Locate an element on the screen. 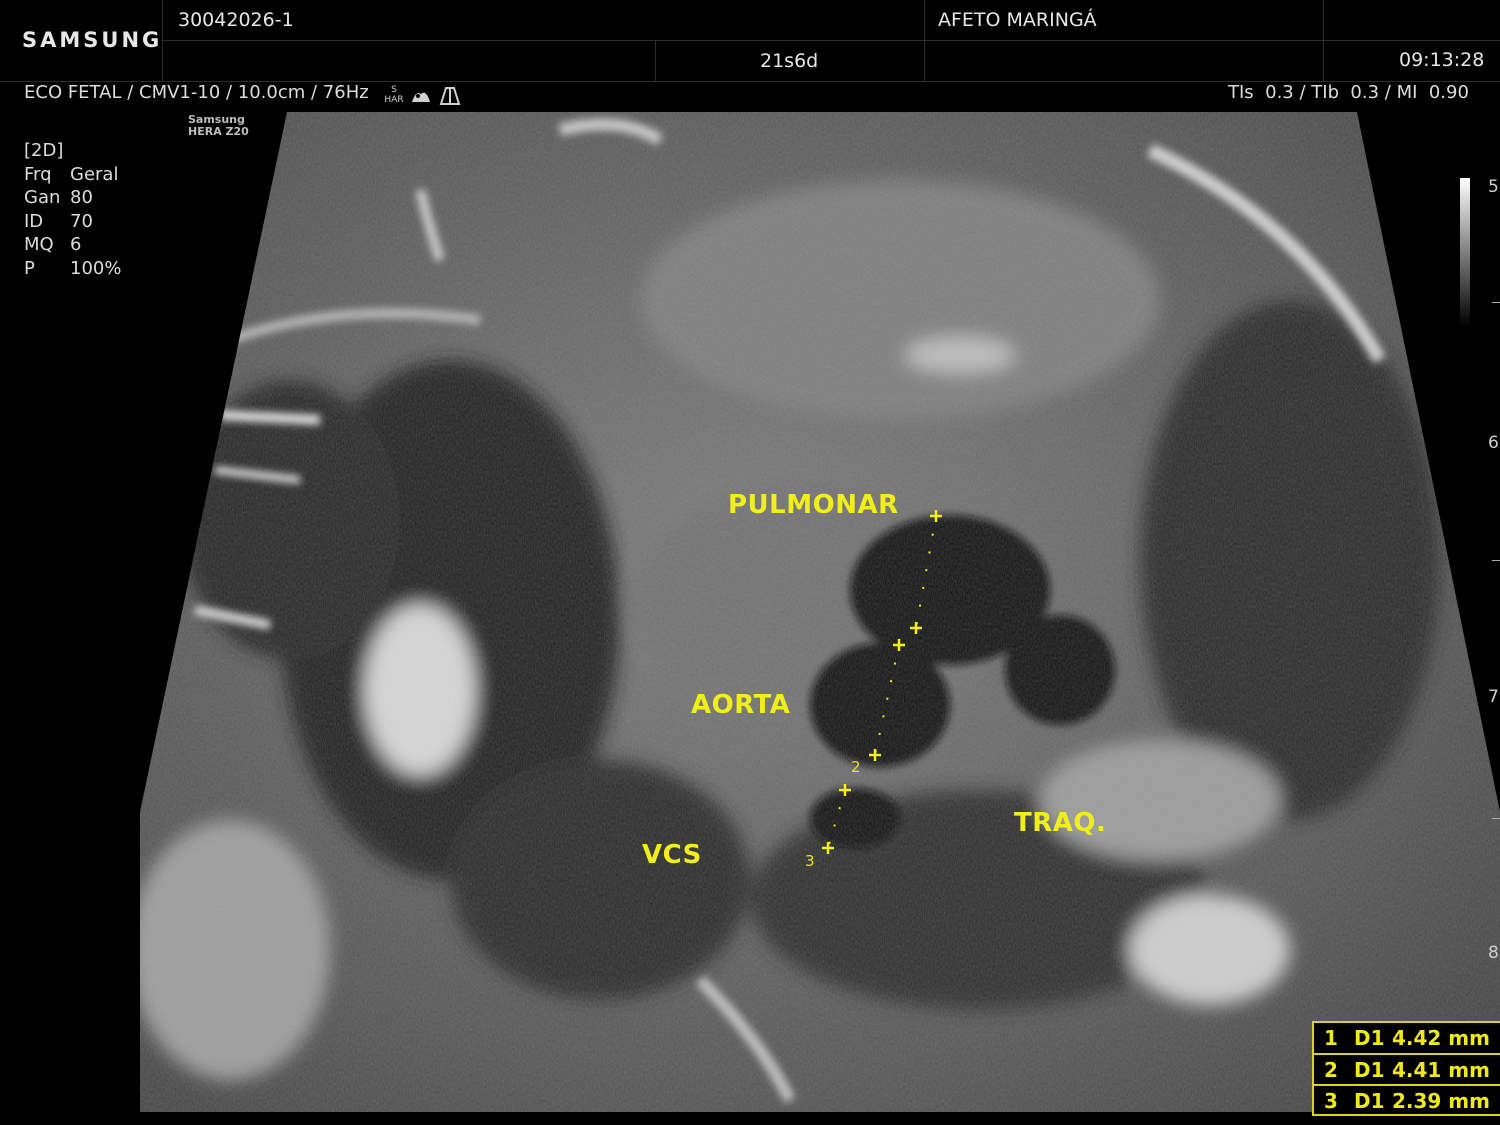 The width and height of the screenshot is (1500, 1125). label-pulmonar: PULMONAR is located at coordinates (813, 505).